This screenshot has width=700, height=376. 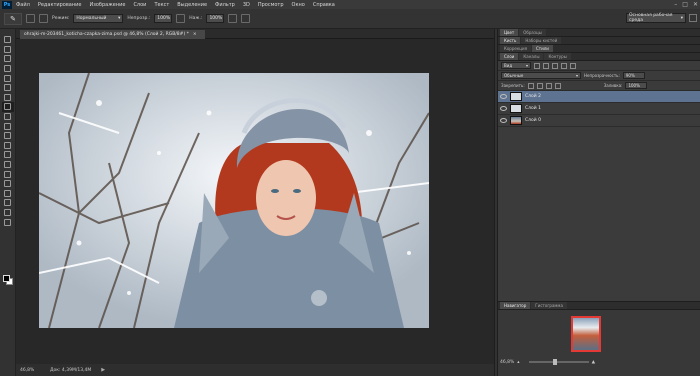 I want to click on healing-tool, so click(x=8, y=98).